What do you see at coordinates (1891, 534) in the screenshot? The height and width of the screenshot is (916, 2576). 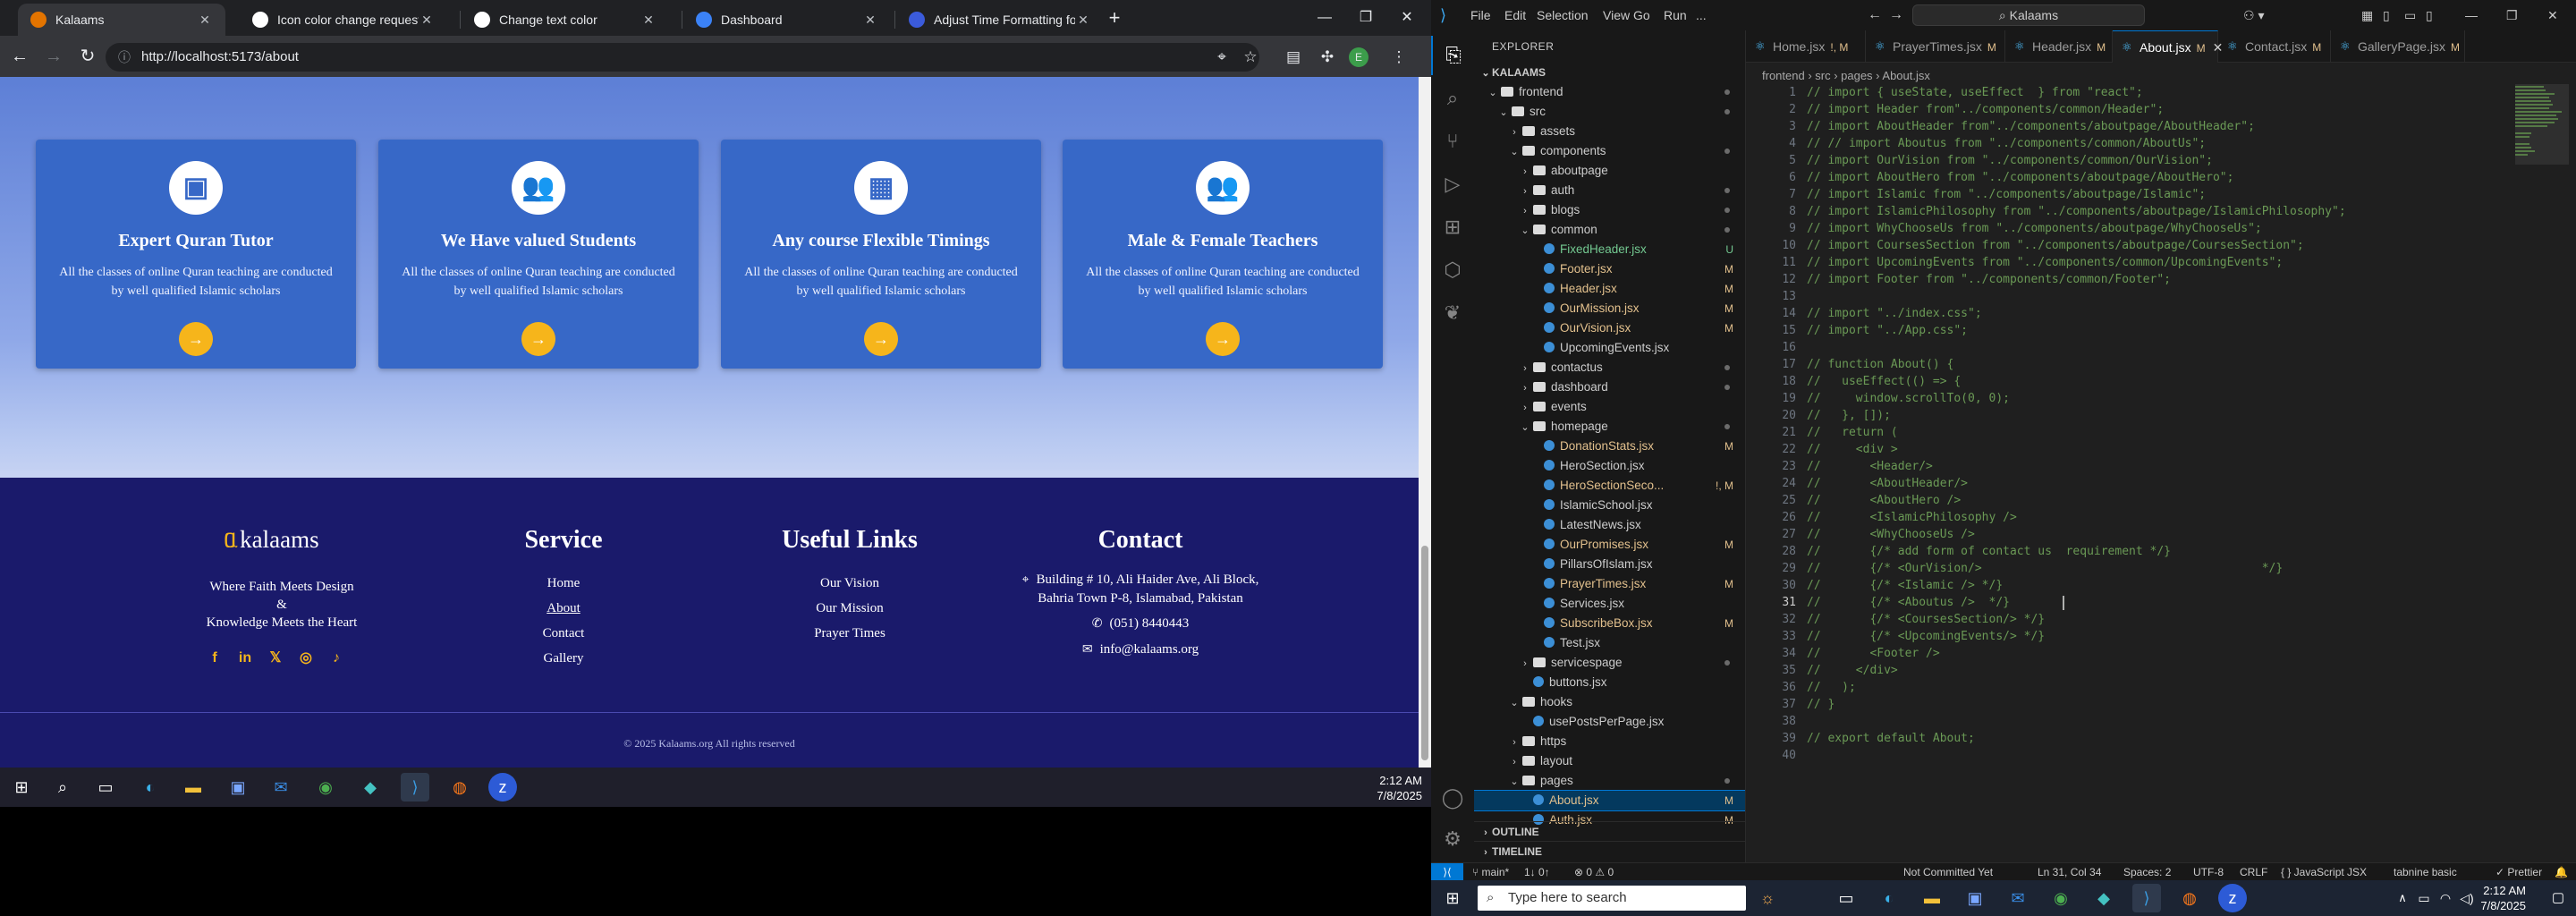 I see `code-line: // <WhyChooseUs />` at bounding box center [1891, 534].